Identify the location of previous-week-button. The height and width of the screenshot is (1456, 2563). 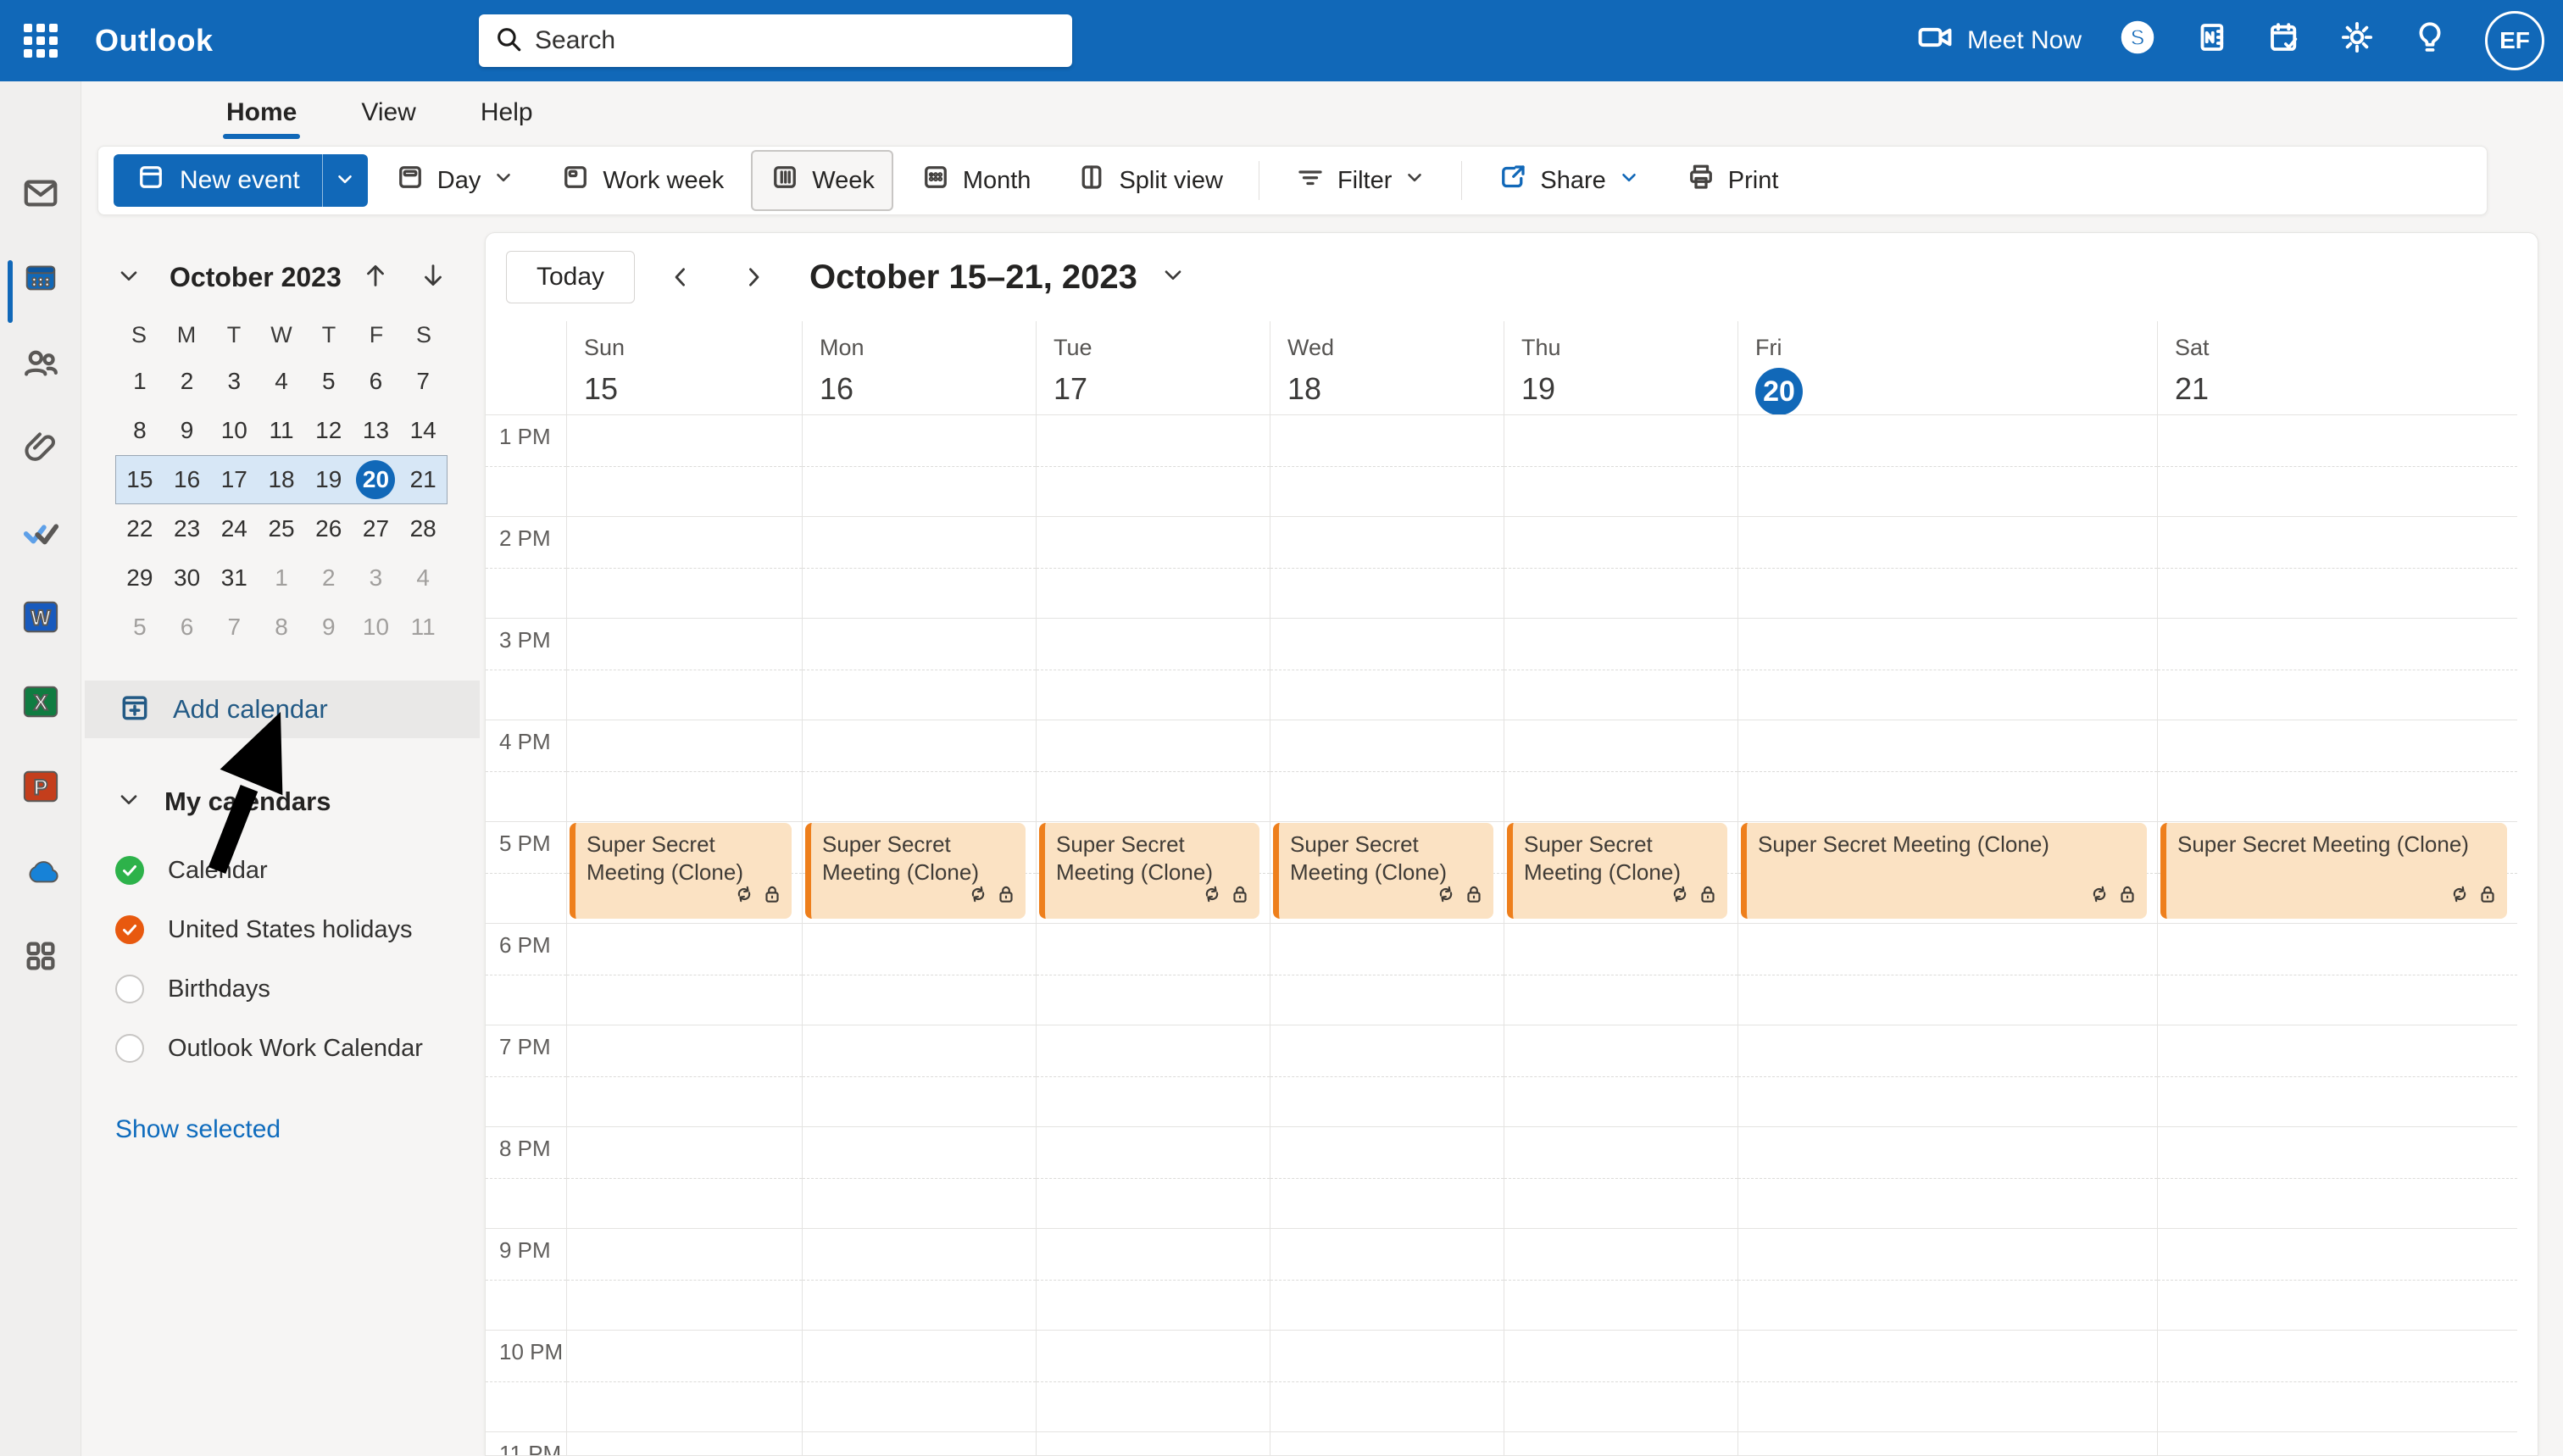
(680, 277).